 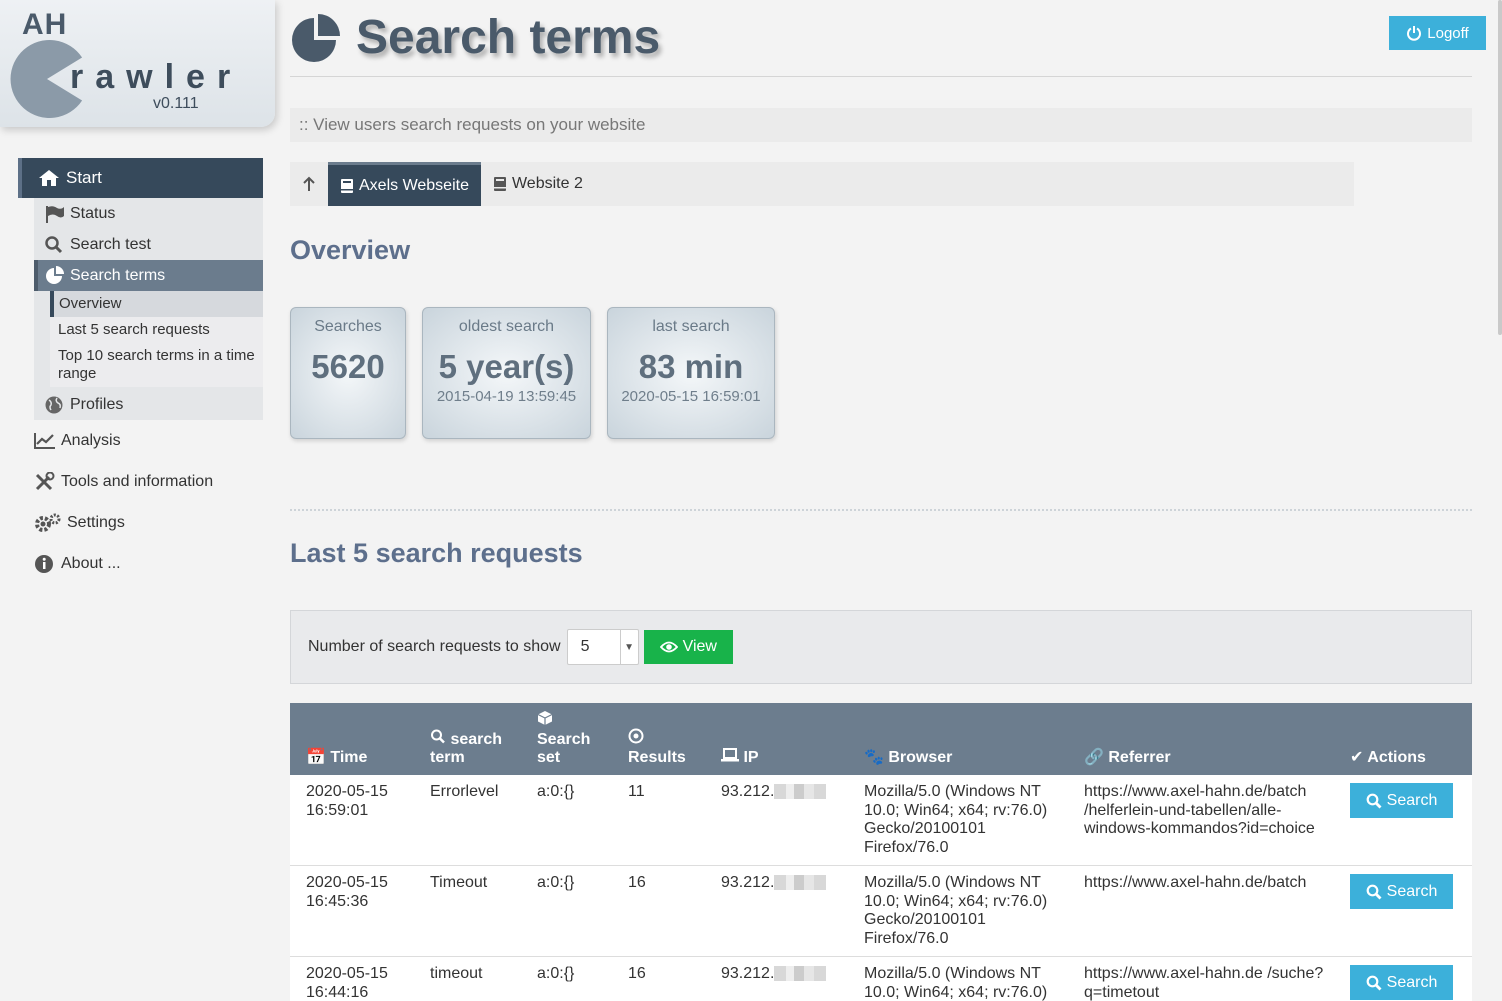 What do you see at coordinates (628, 647) in the screenshot?
I see `chevron-down-icon: ▼` at bounding box center [628, 647].